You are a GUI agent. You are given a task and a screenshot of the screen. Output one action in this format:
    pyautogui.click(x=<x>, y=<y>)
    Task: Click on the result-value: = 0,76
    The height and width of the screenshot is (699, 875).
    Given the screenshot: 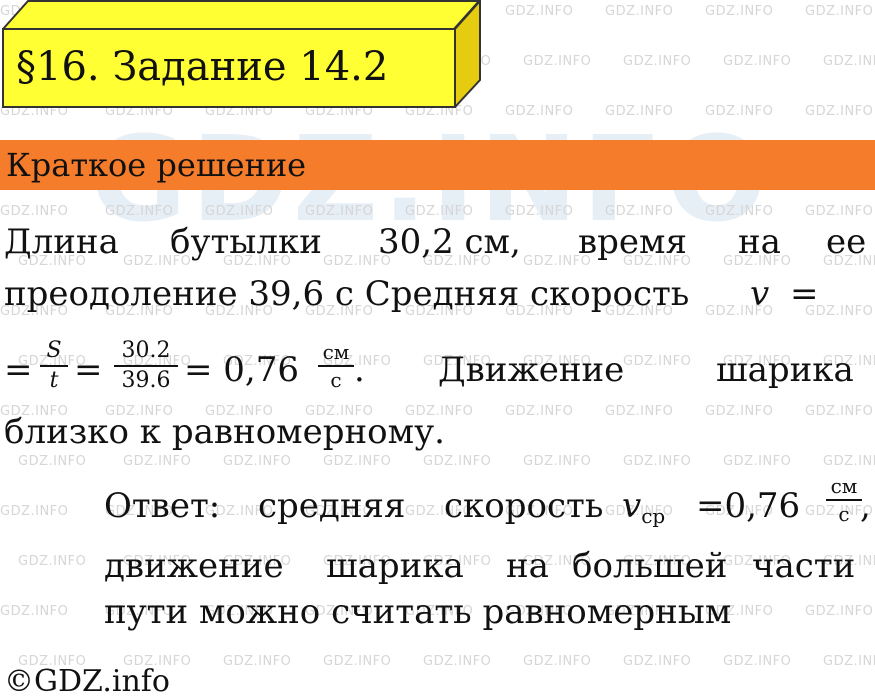 What is the action you would take?
    pyautogui.click(x=241, y=370)
    